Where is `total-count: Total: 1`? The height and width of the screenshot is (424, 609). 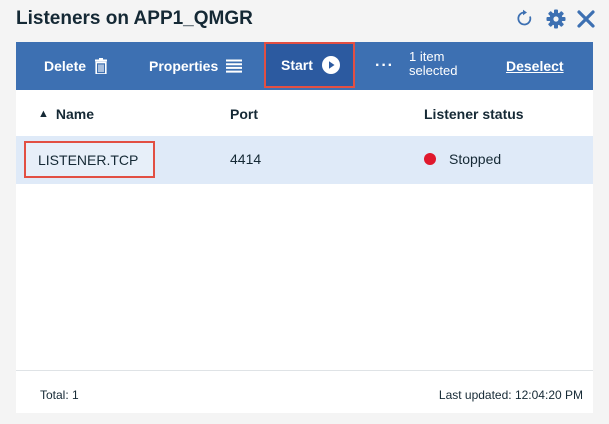 total-count: Total: 1 is located at coordinates (59, 395).